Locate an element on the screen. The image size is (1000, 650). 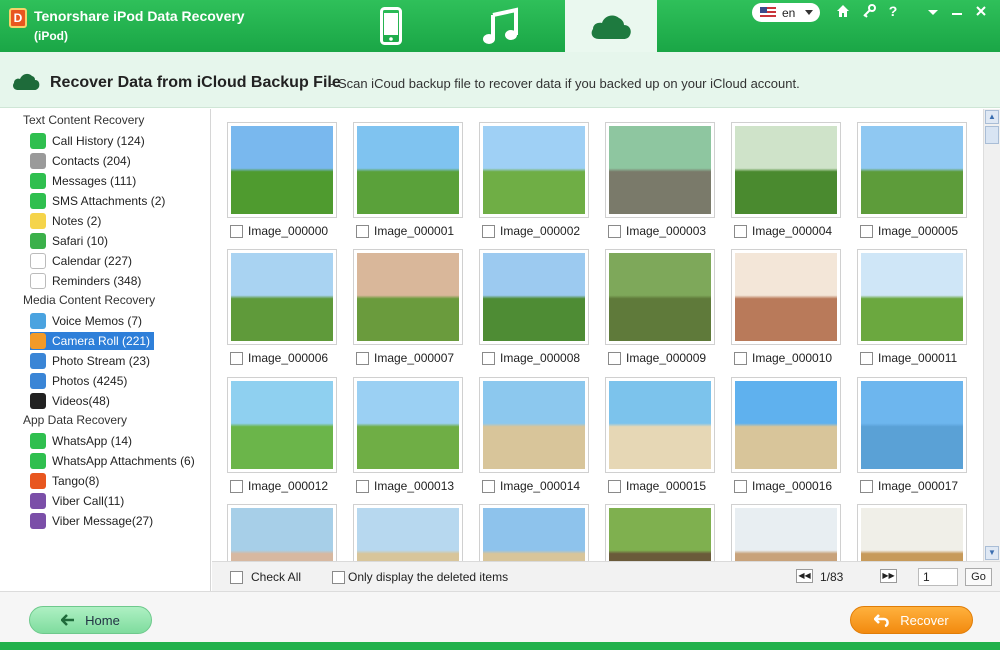
photo-item: Image_000007 is located at coordinates (408, 307).